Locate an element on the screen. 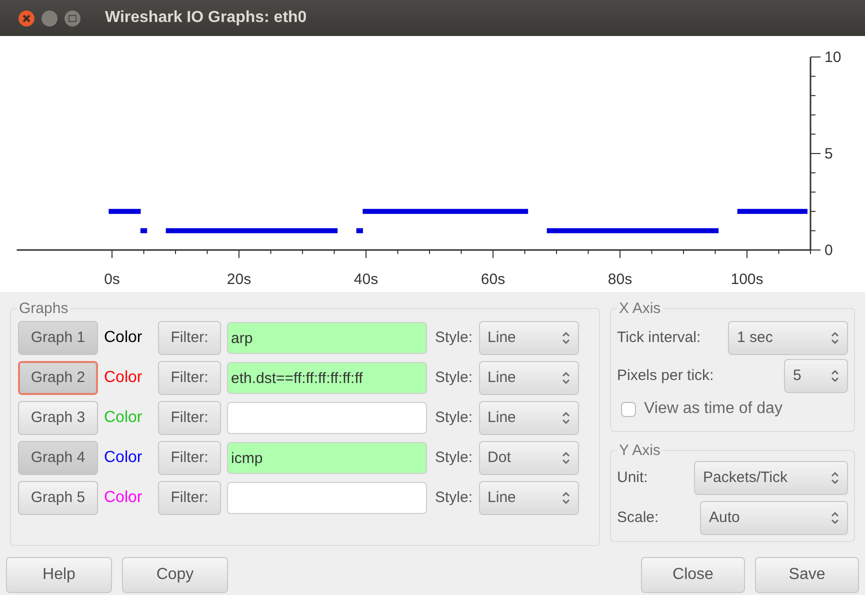 The height and width of the screenshot is (595, 865). checkbox is located at coordinates (628, 409).